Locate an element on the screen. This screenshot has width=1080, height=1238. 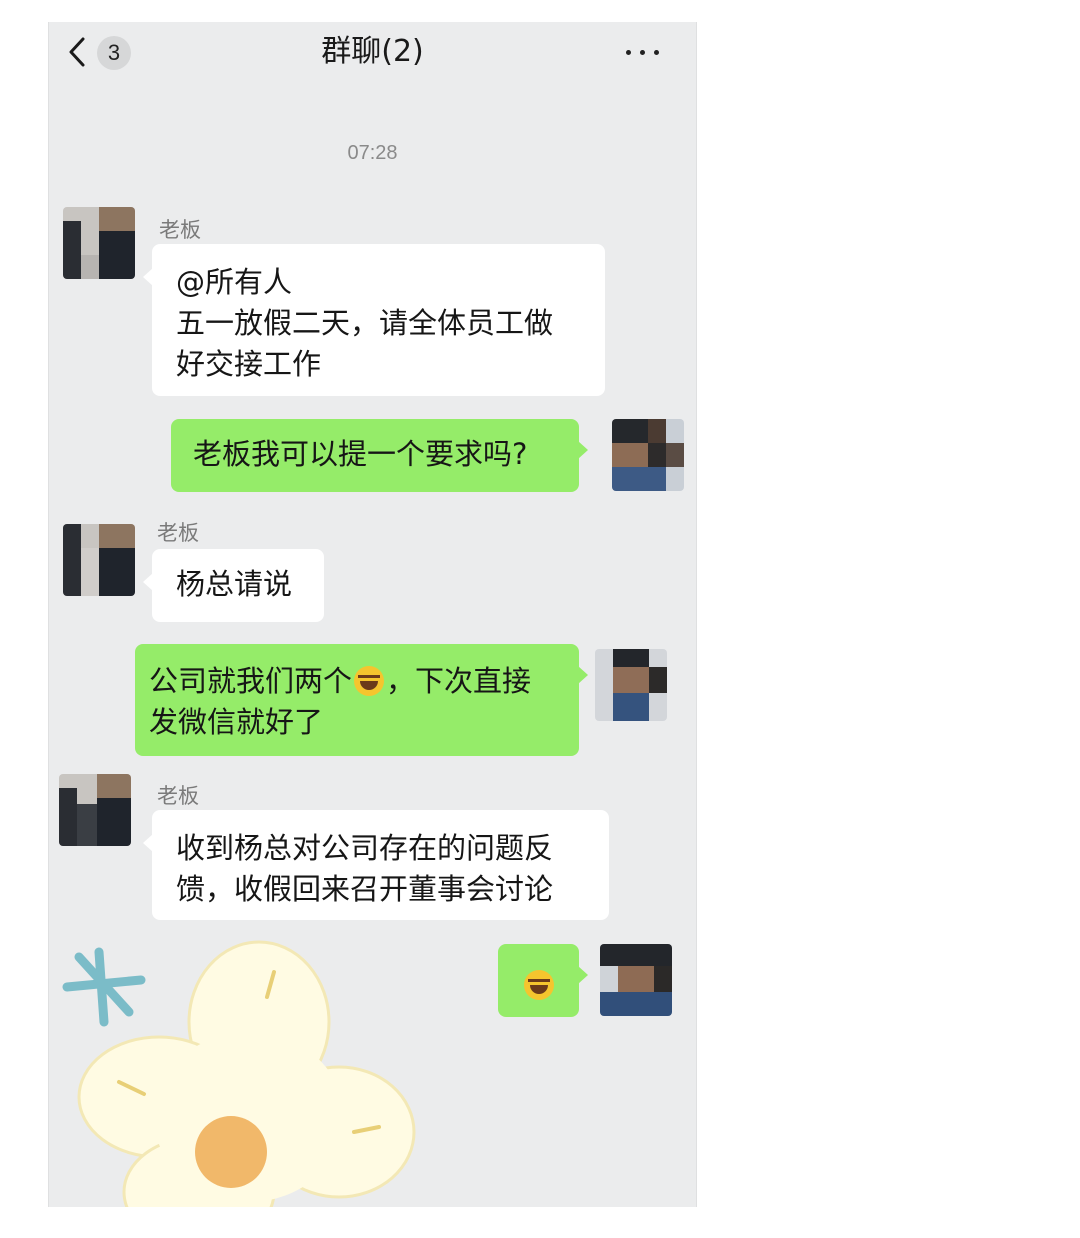
message-bubble: 老板我可以提一个要求吗? is located at coordinates (379, 455).